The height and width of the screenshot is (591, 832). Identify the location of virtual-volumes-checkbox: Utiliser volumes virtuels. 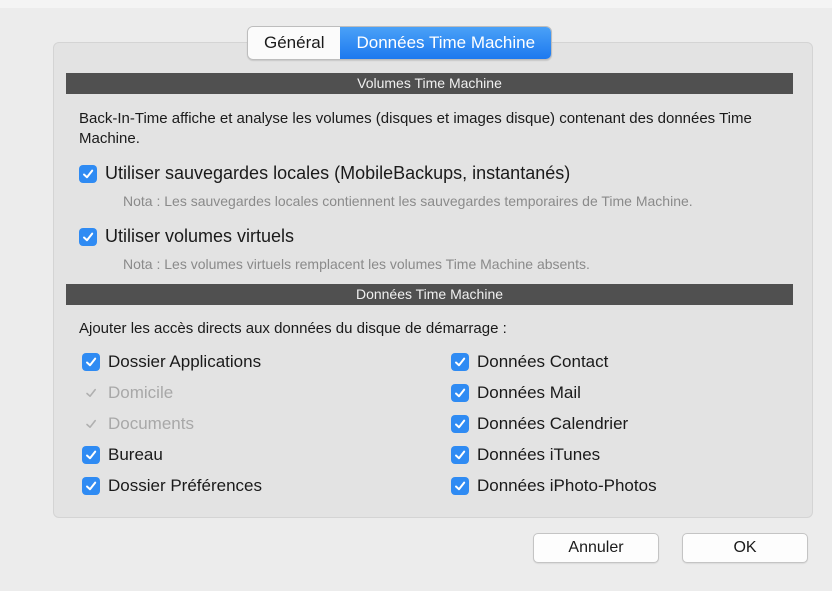
(186, 236).